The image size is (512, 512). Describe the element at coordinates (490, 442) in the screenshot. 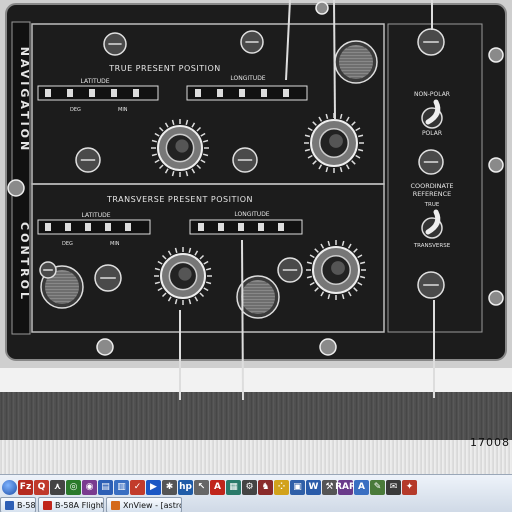

I see `page-number: 17008` at that location.